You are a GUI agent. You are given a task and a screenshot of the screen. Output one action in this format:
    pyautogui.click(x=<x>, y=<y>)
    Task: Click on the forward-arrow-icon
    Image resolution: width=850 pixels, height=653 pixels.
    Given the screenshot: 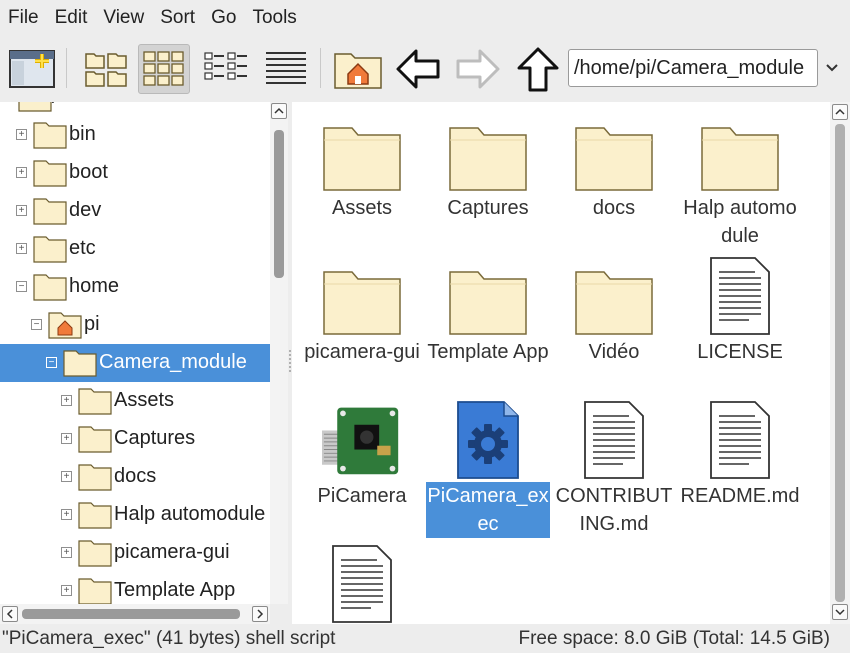 What is the action you would take?
    pyautogui.click(x=478, y=69)
    